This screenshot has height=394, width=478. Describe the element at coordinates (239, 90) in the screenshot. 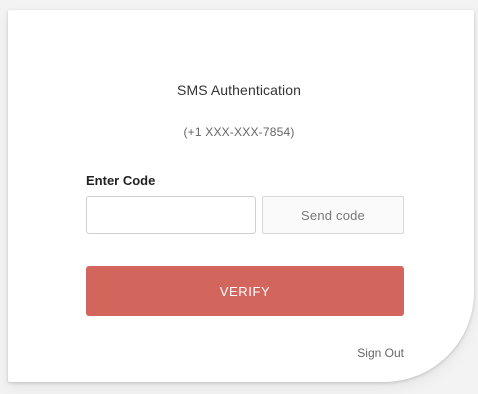

I see `page-title: SMS Authentication` at that location.